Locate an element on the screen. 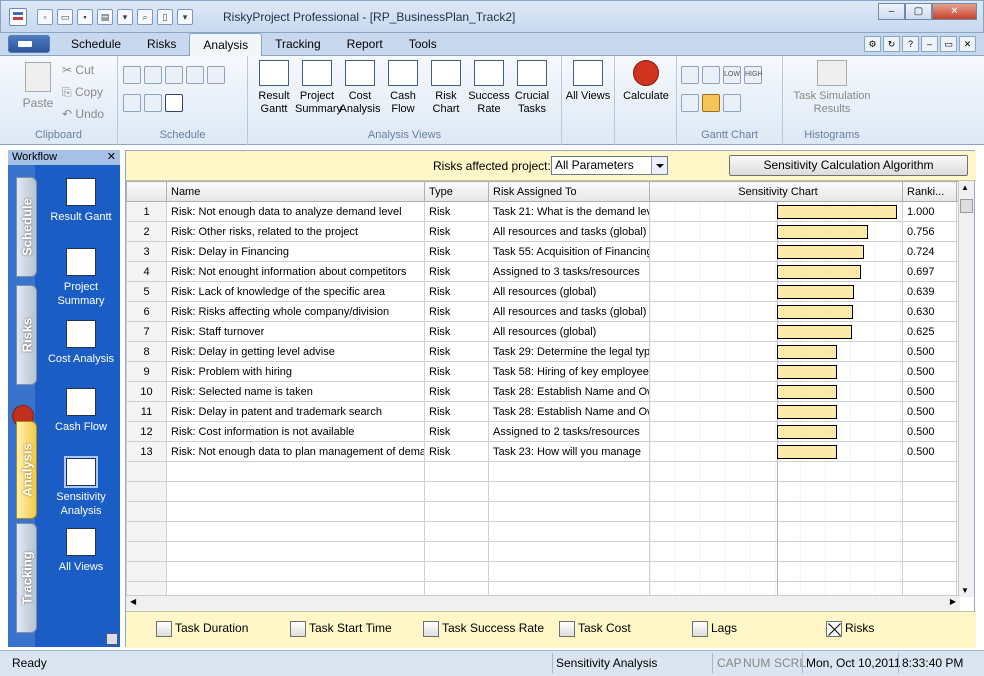 Image resolution: width=984 pixels, height=676 pixels. legend-risks: Risks is located at coordinates (850, 629).